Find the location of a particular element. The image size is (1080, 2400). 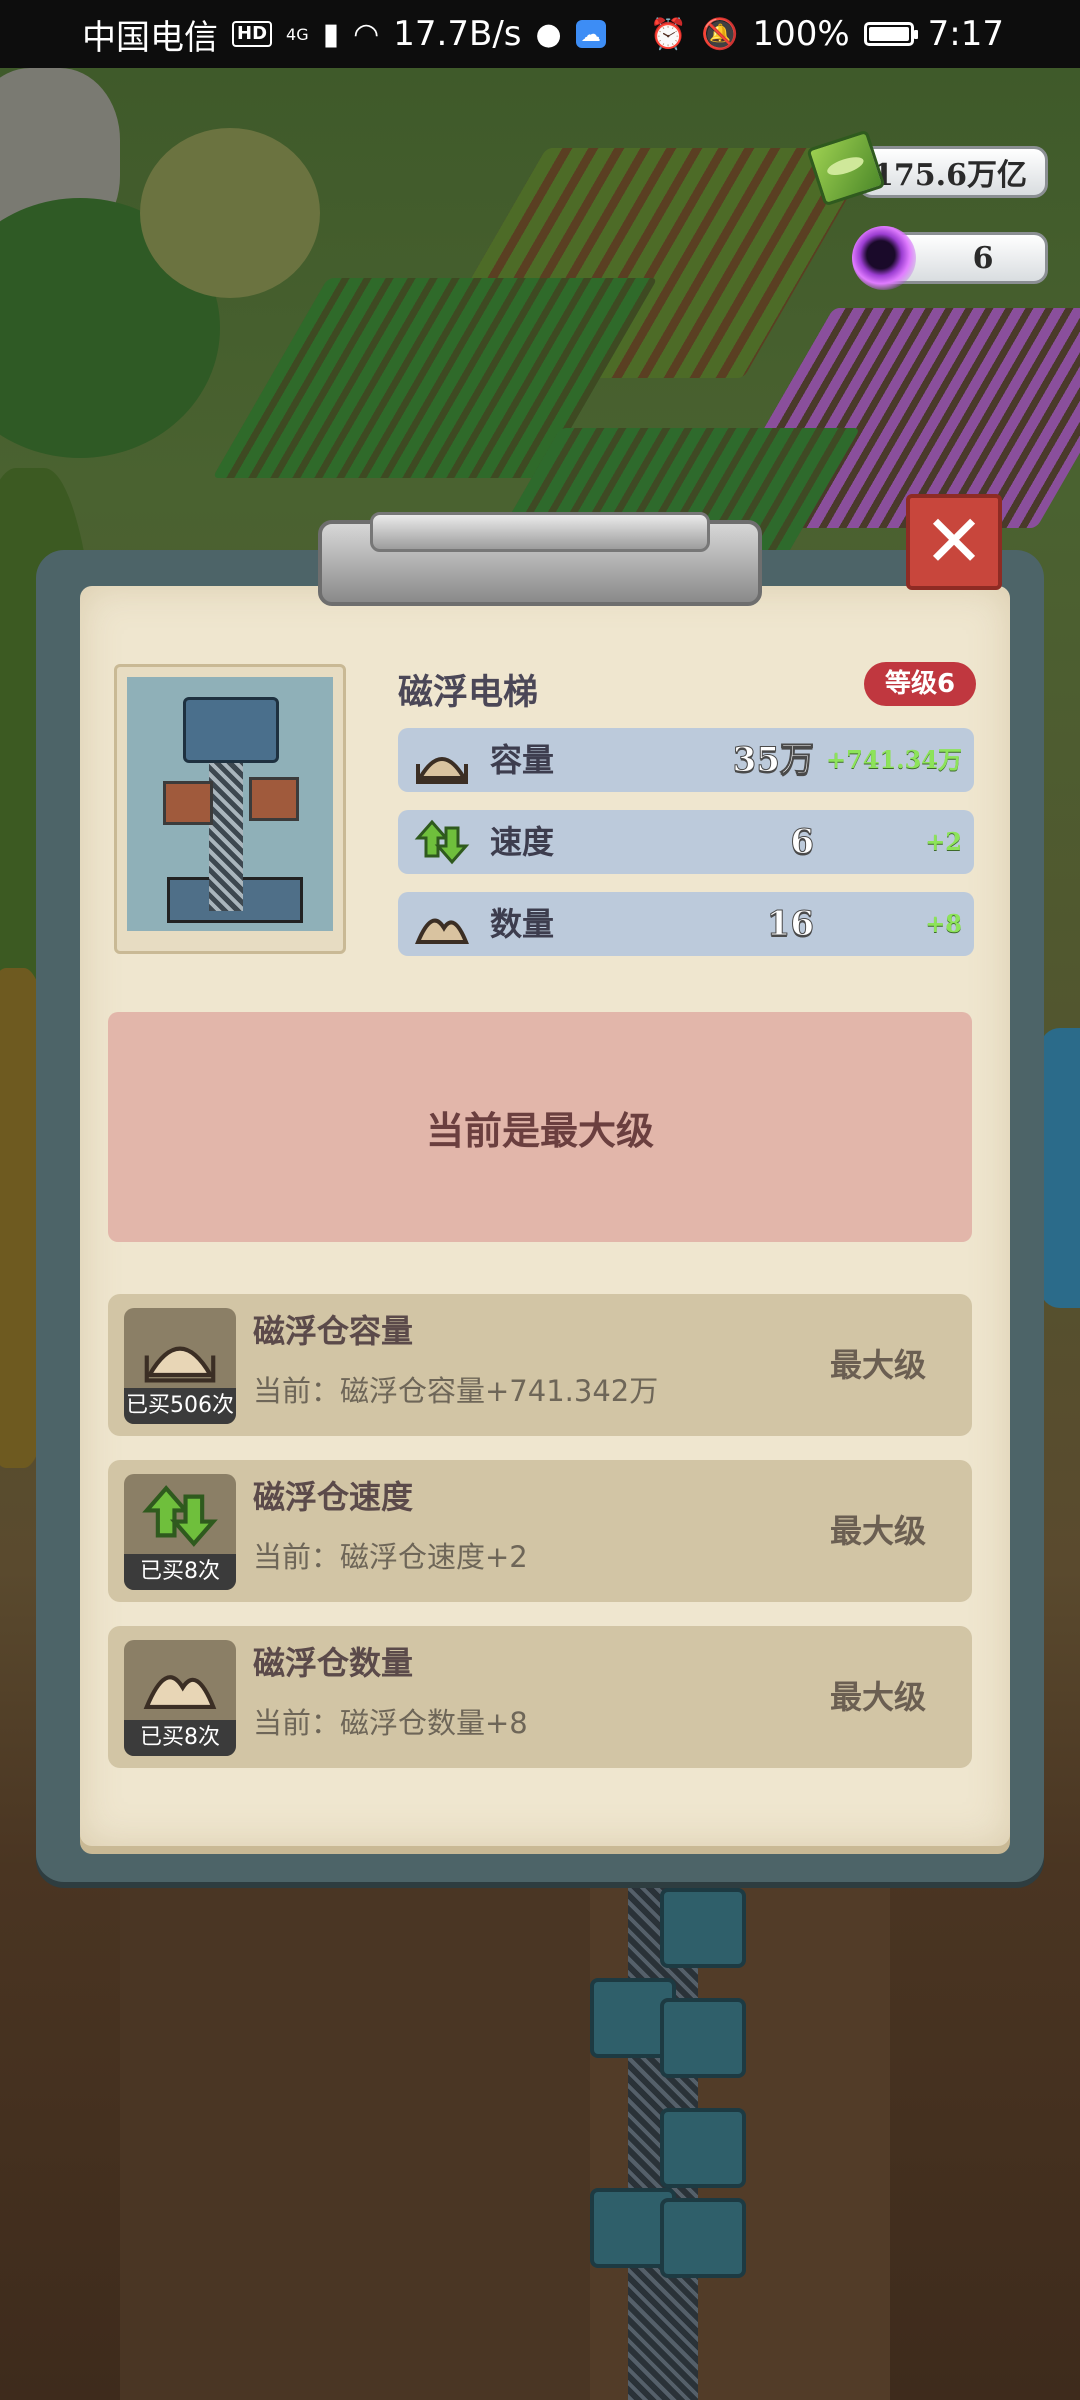

max-level-panel: 当前是最大级 is located at coordinates (540, 1127).